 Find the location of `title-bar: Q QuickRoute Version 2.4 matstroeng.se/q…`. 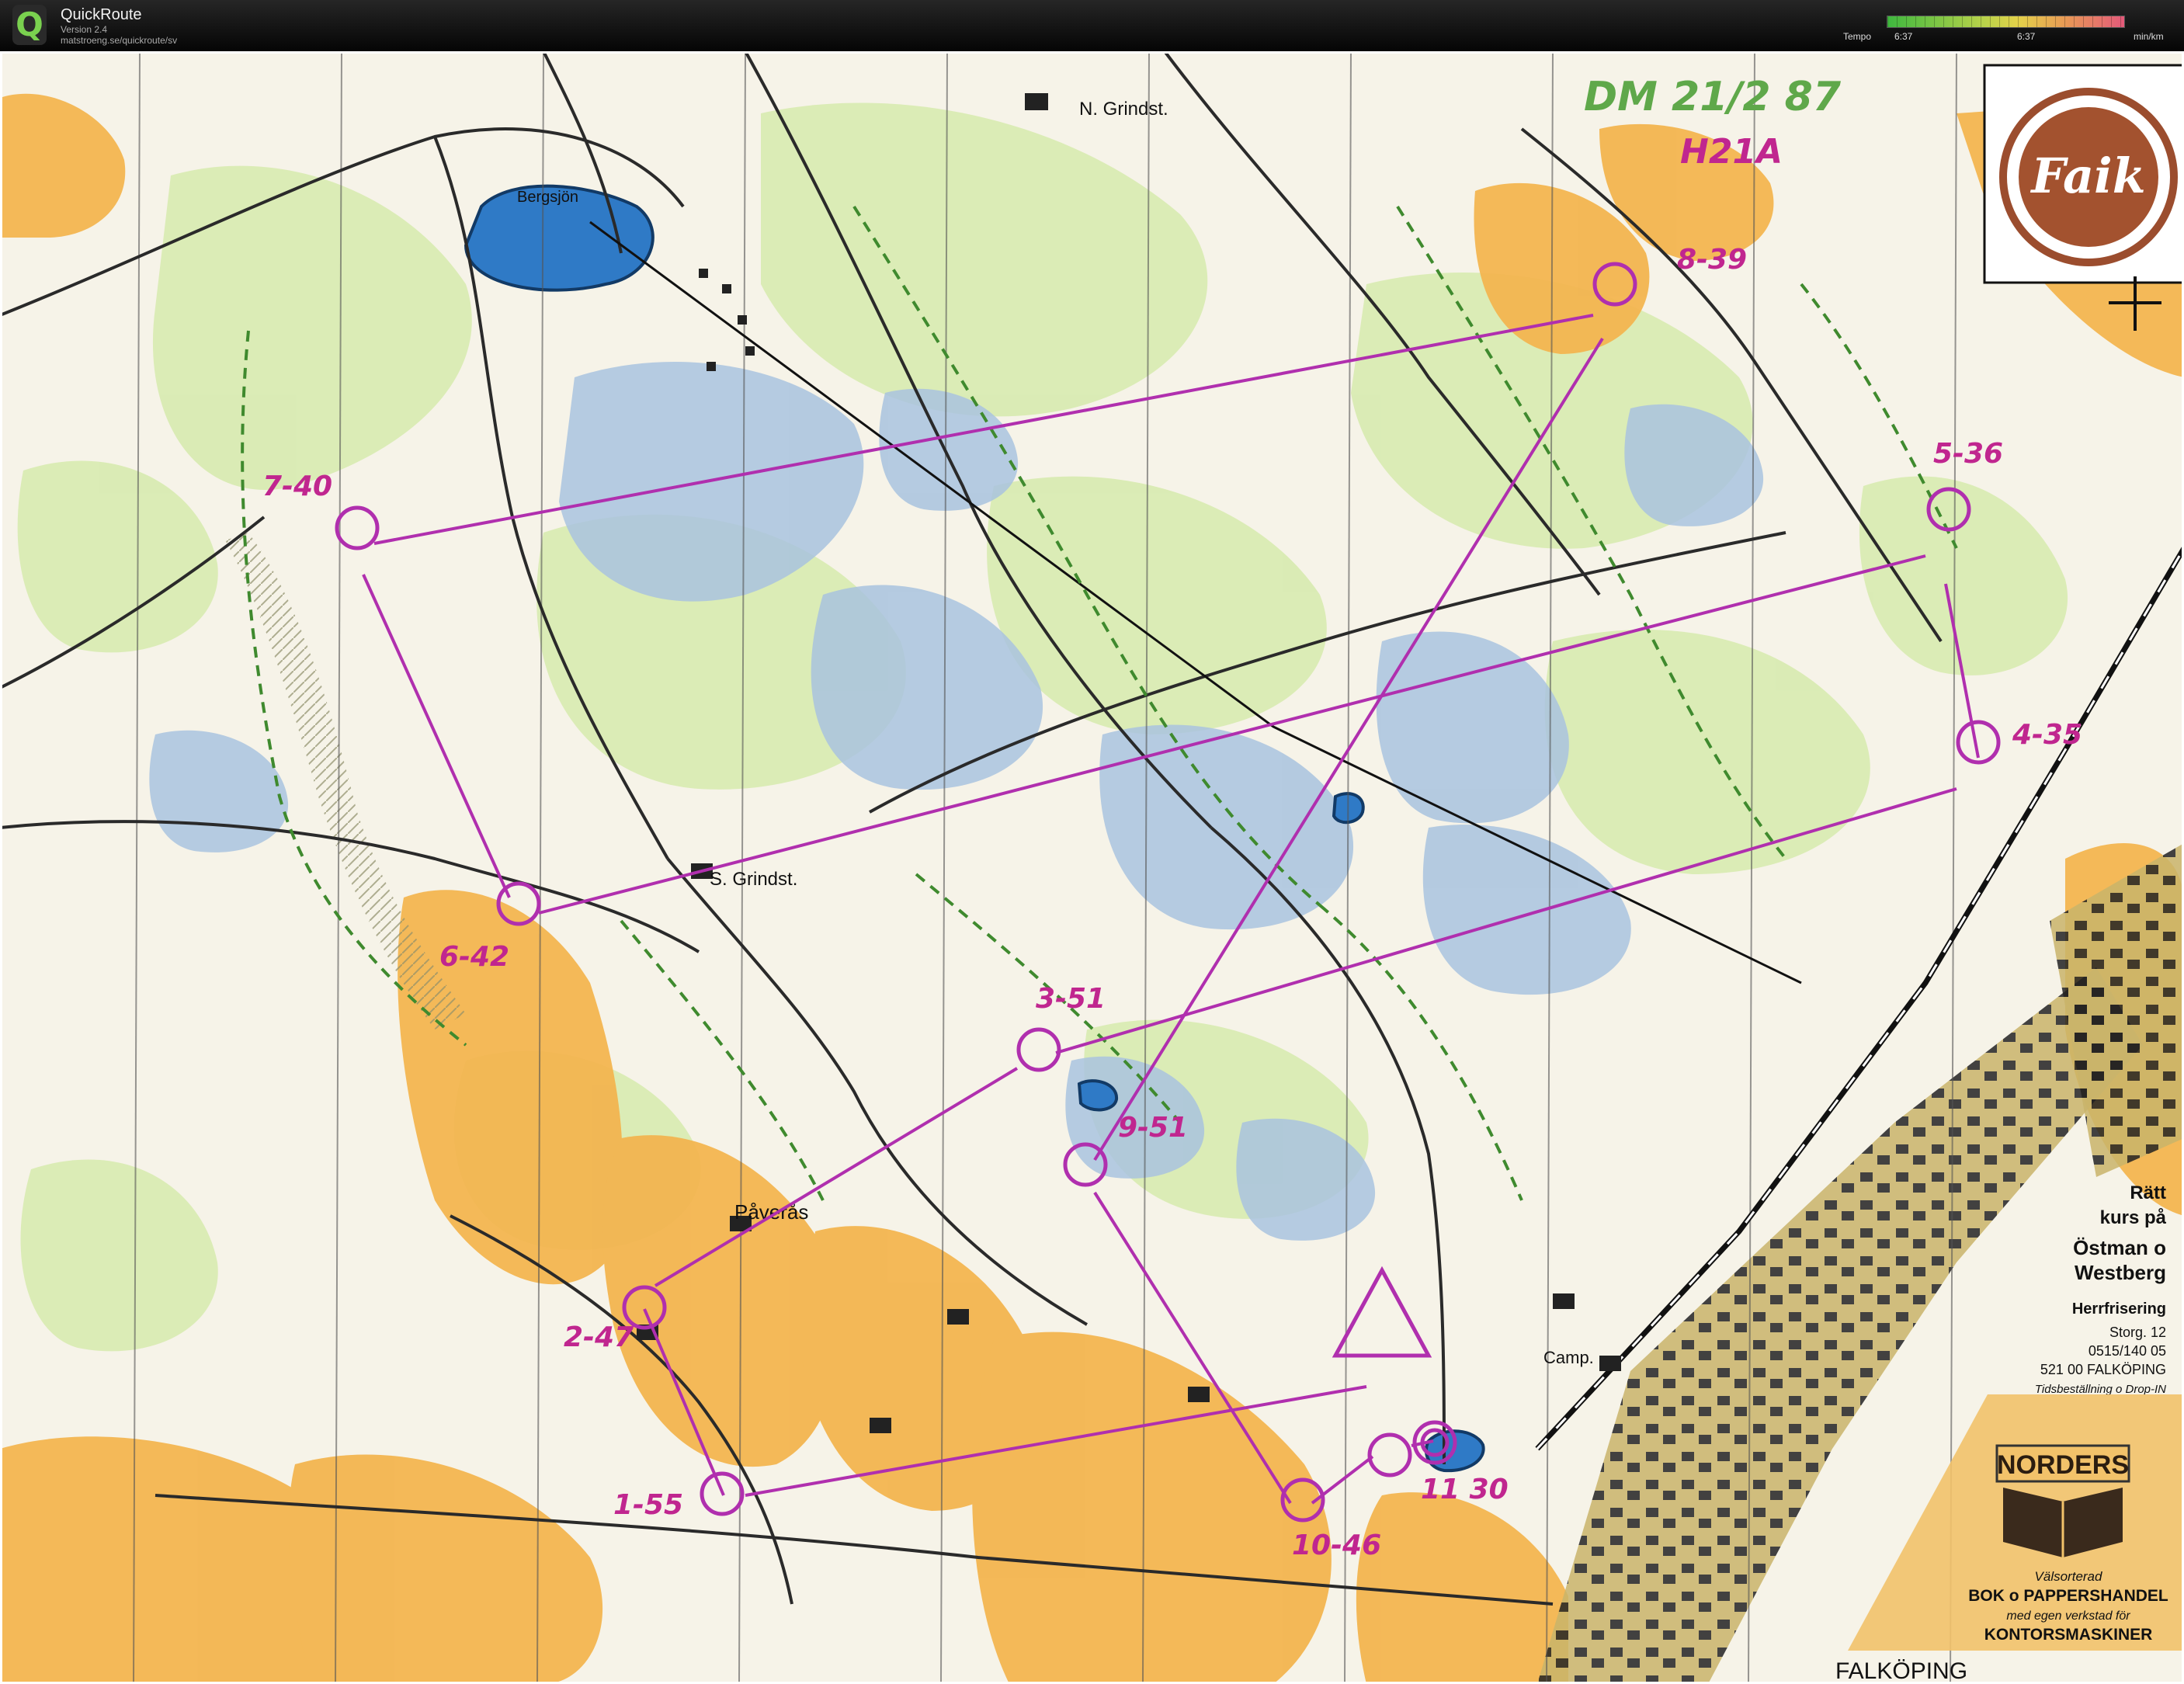

title-bar: Q QuickRoute Version 2.4 matstroeng.se/q… is located at coordinates (1092, 25).